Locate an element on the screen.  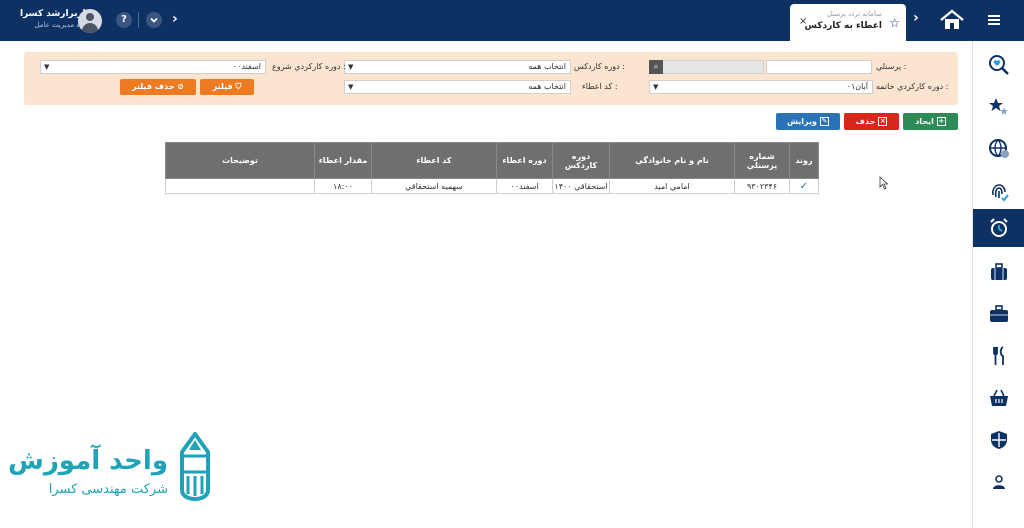
sidebar-item-basket is located at coordinates (998, 398).